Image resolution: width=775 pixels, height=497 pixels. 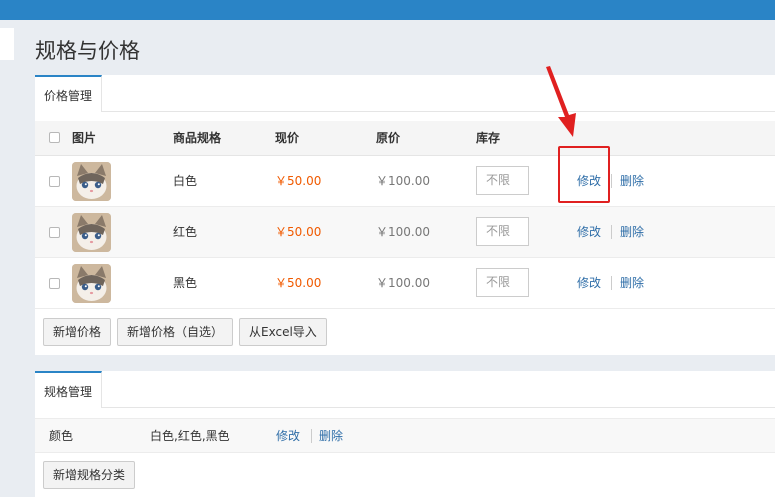 What do you see at coordinates (87, 51) in the screenshot?
I see `page-title: 规格与价格` at bounding box center [87, 51].